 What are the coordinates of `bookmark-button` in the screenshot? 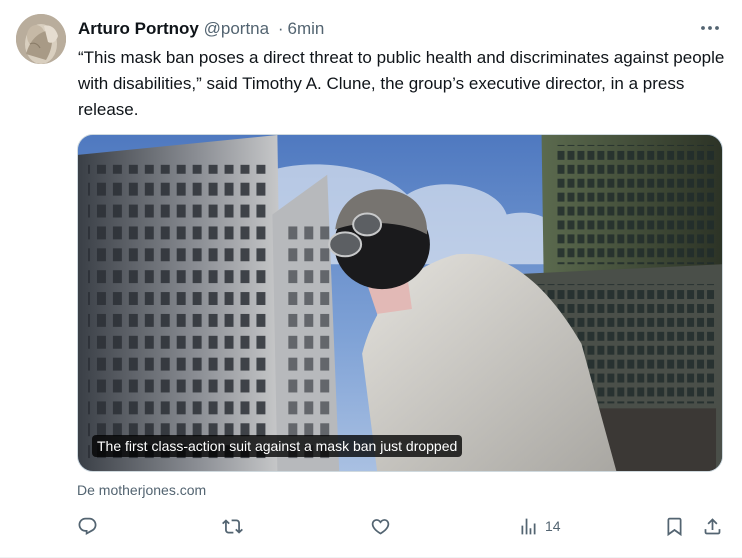 It's located at (674, 526).